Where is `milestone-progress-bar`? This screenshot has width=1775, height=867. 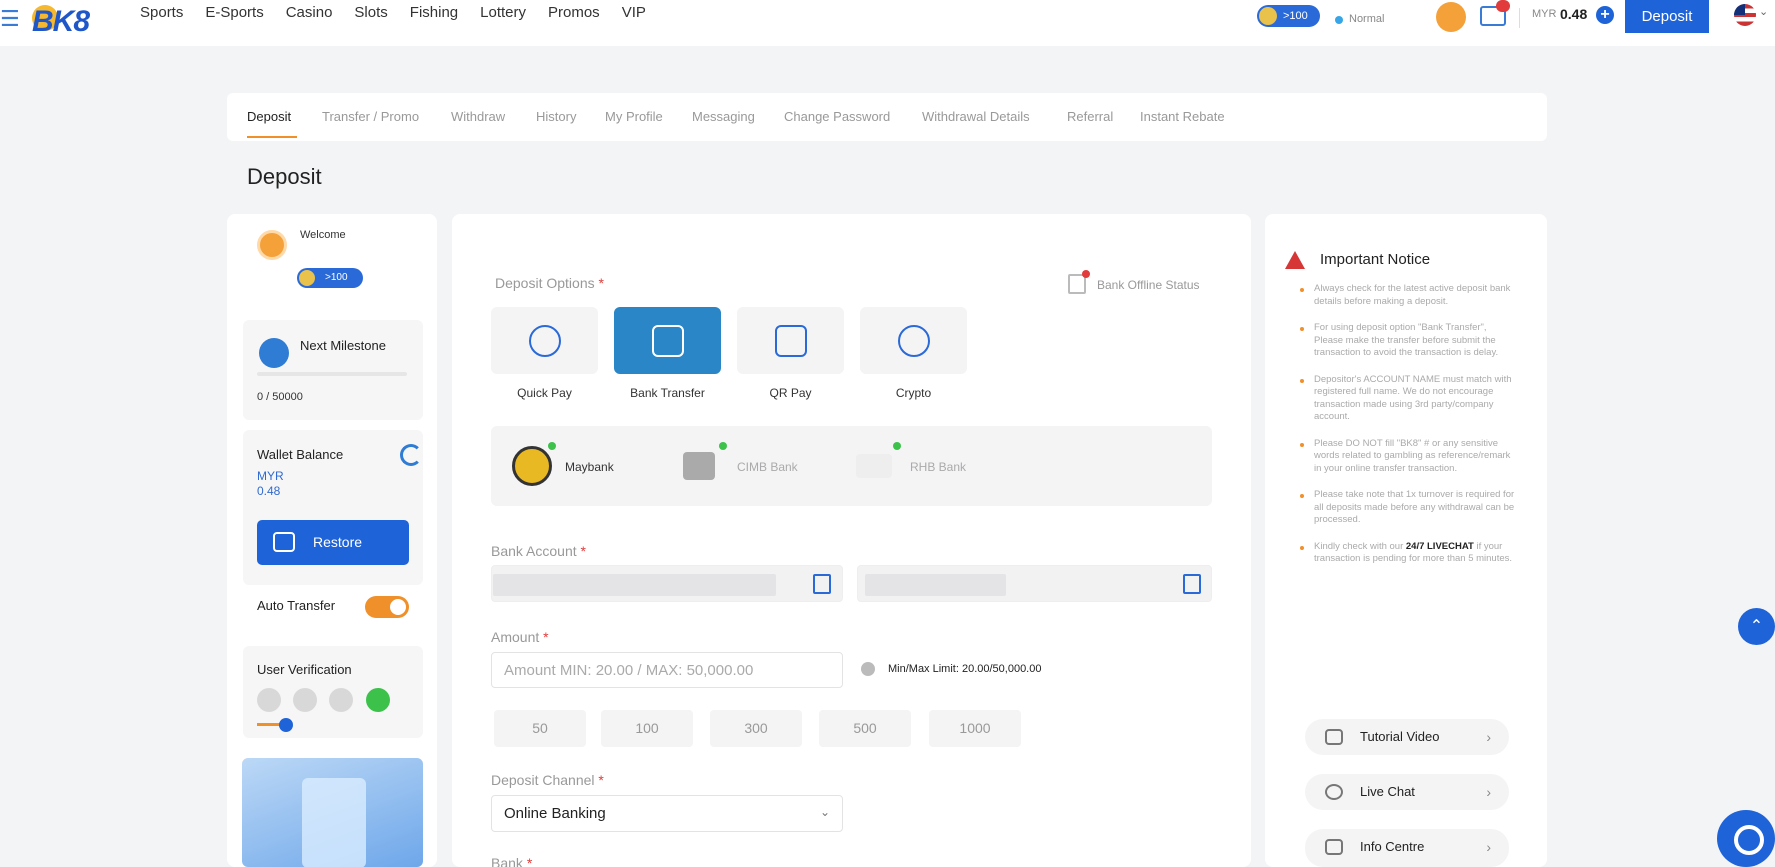 milestone-progress-bar is located at coordinates (332, 374).